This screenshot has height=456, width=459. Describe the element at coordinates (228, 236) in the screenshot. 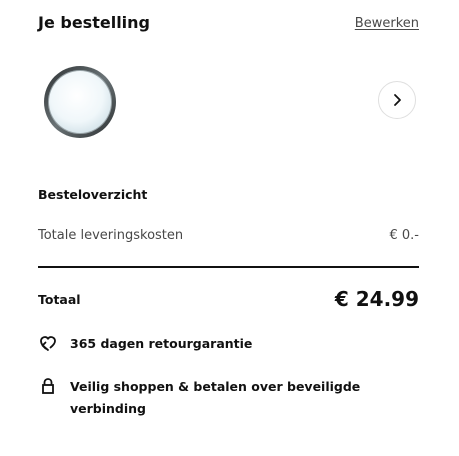

I see `delivery-cost-row: Totale leveringskosten € 0.-` at that location.